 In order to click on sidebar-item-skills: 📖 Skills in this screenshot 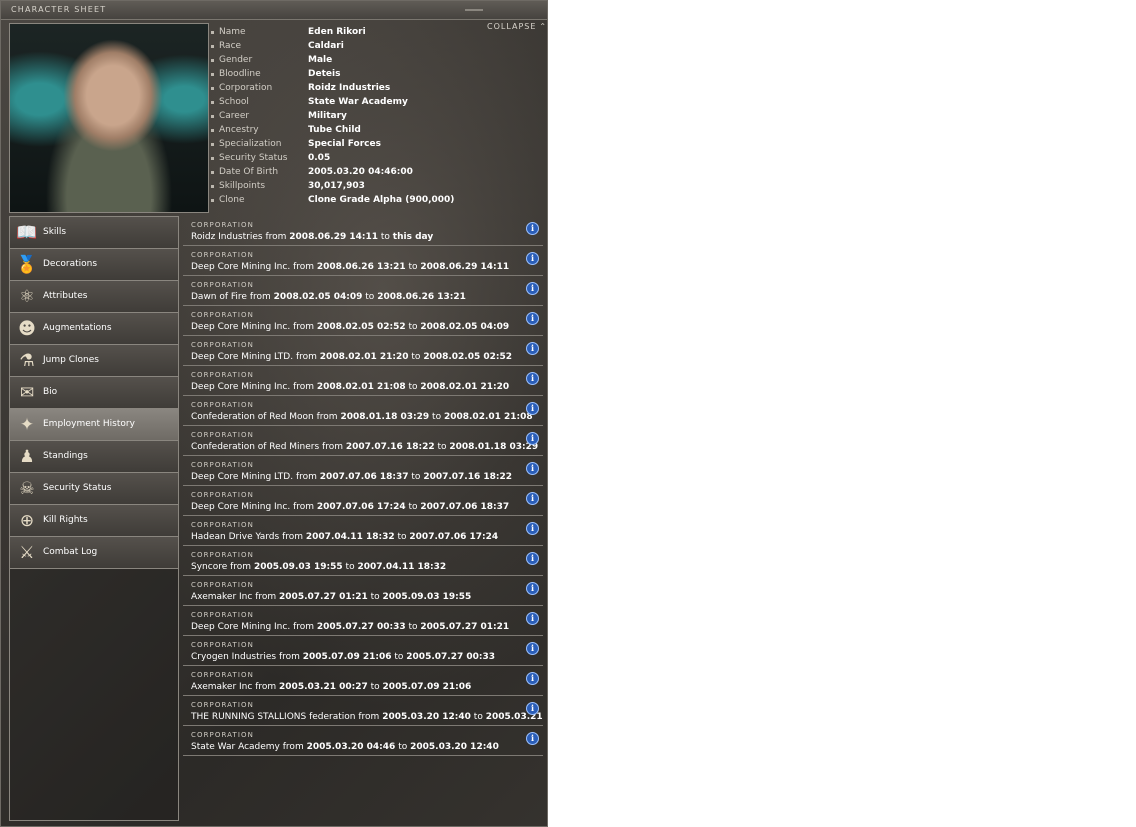, I will do `click(94, 233)`.